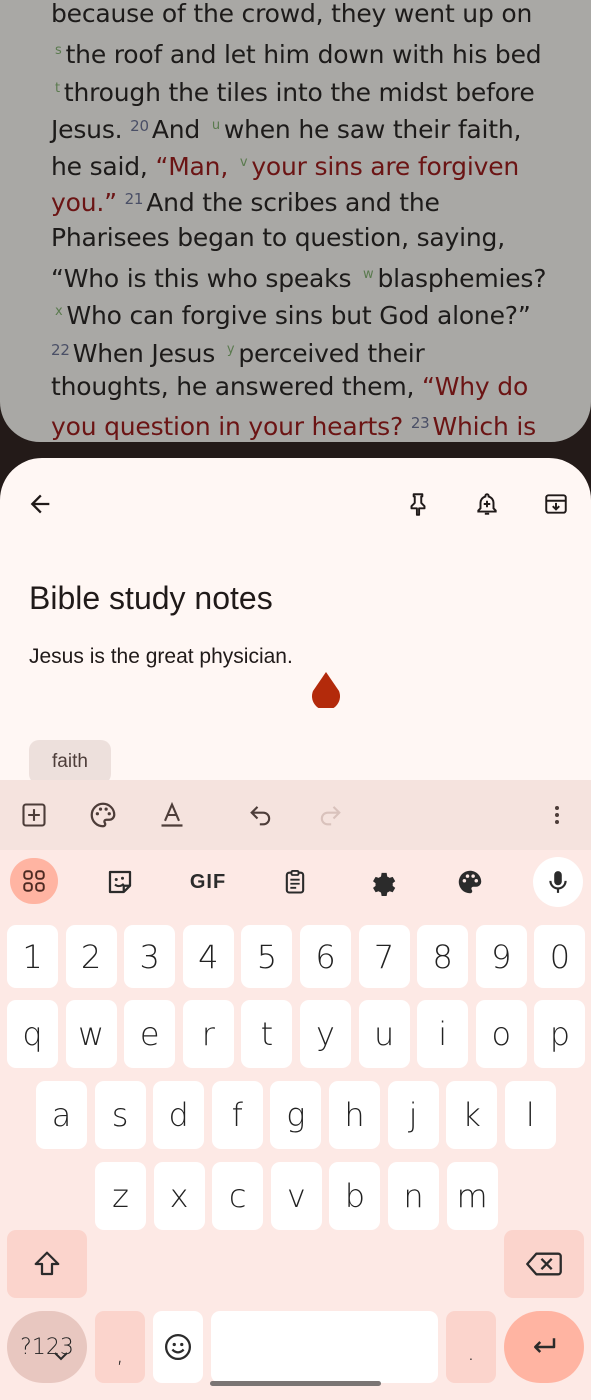  Describe the element at coordinates (298, 316) in the screenshot. I see `verse-text: Who can forgive sins but God alone?”` at that location.